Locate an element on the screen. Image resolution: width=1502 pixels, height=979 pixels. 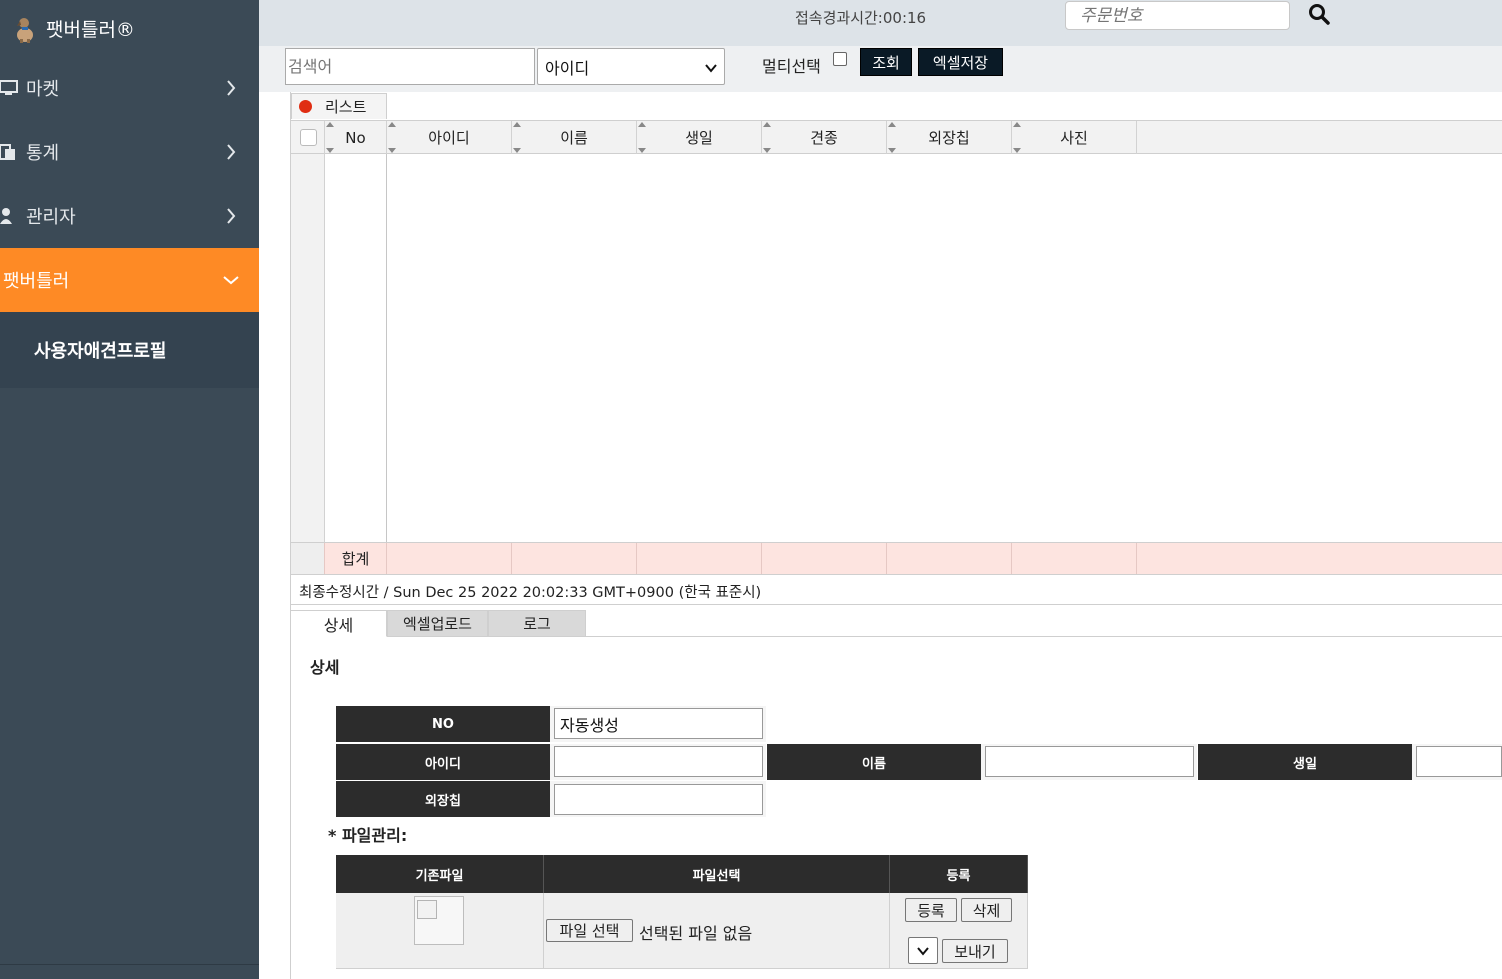
grid-row-selector-column is located at coordinates (308, 348).